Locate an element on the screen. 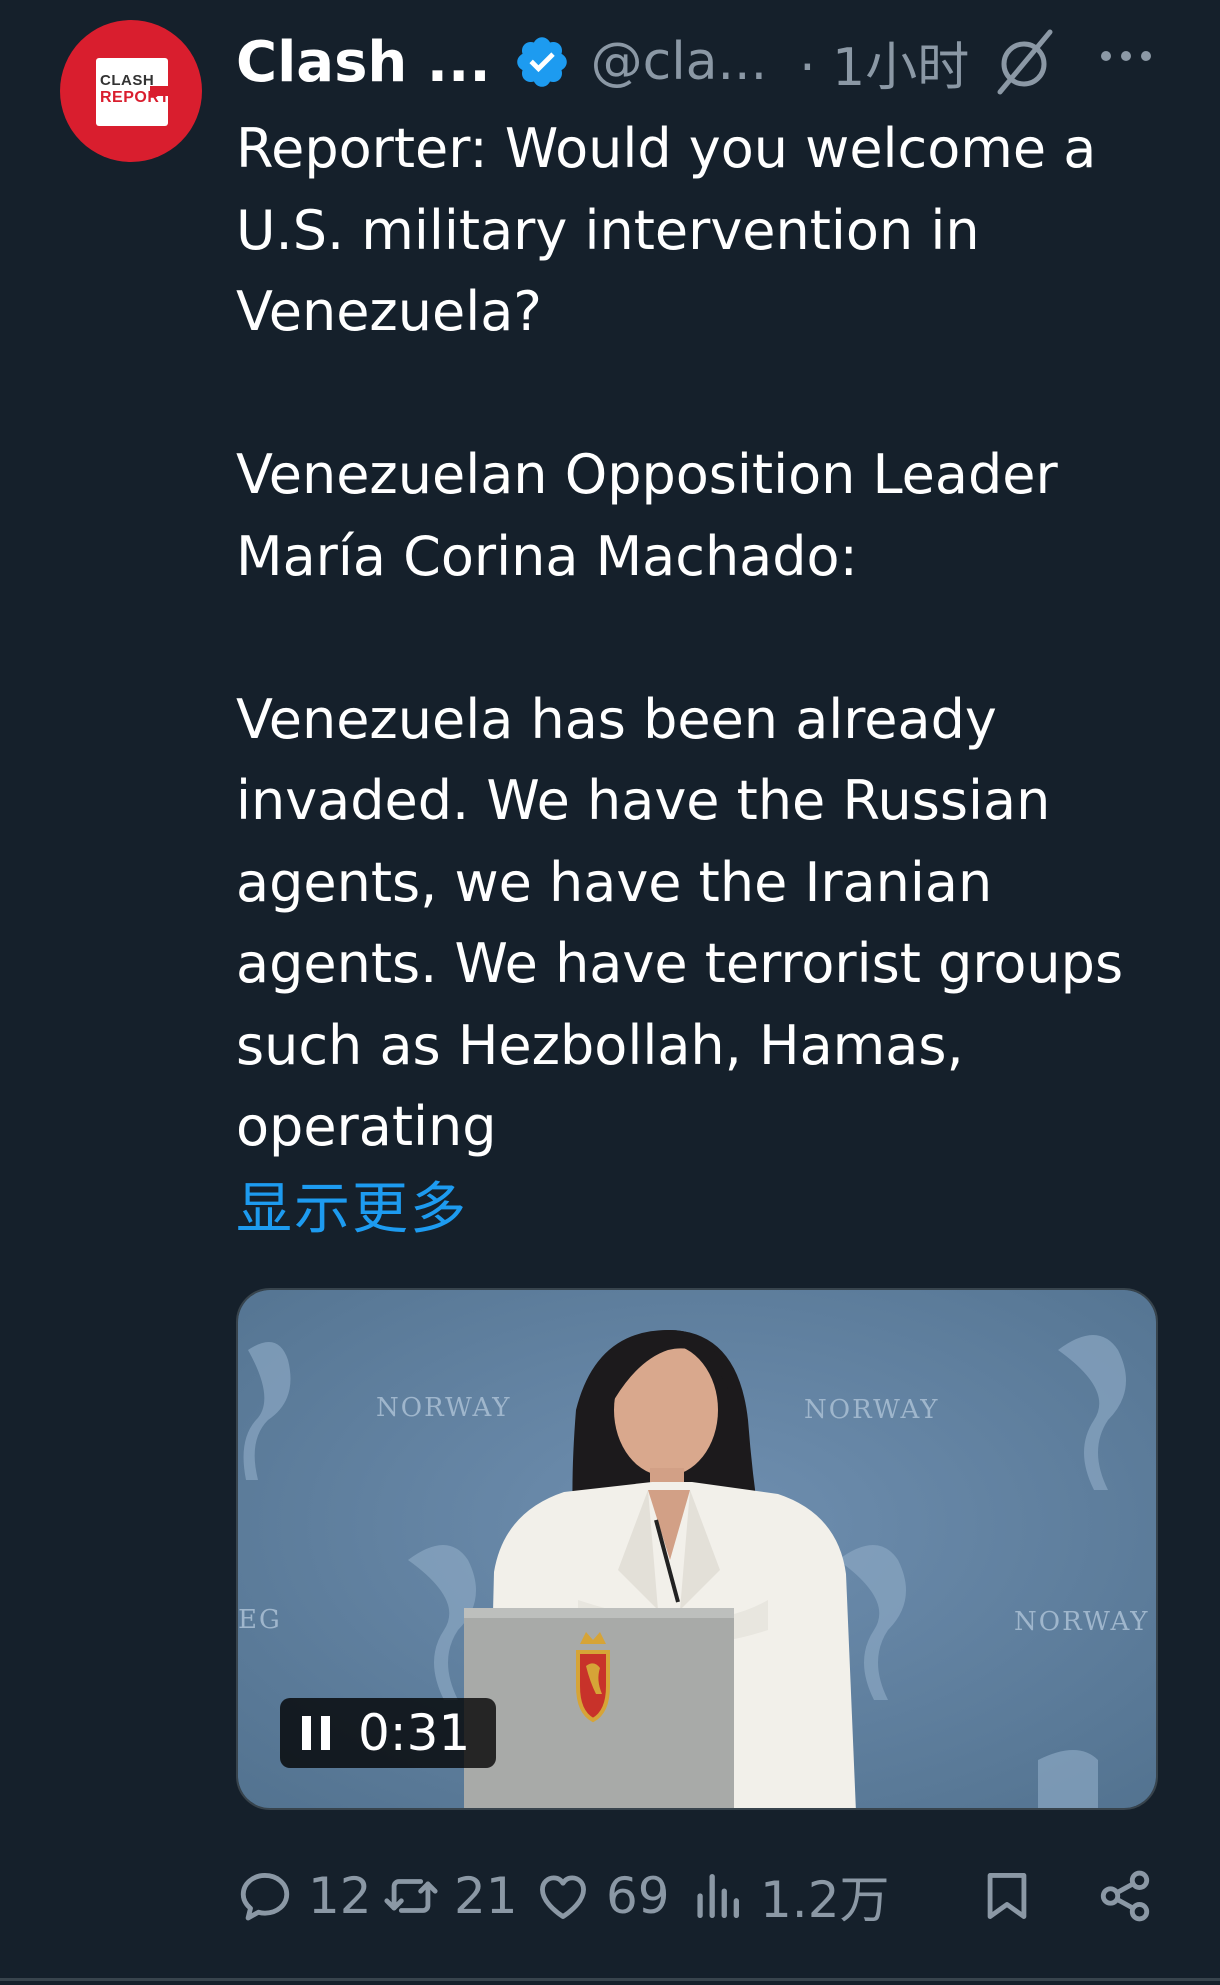 This screenshot has width=1220, height=1985. reply-icon is located at coordinates (265, 1897).